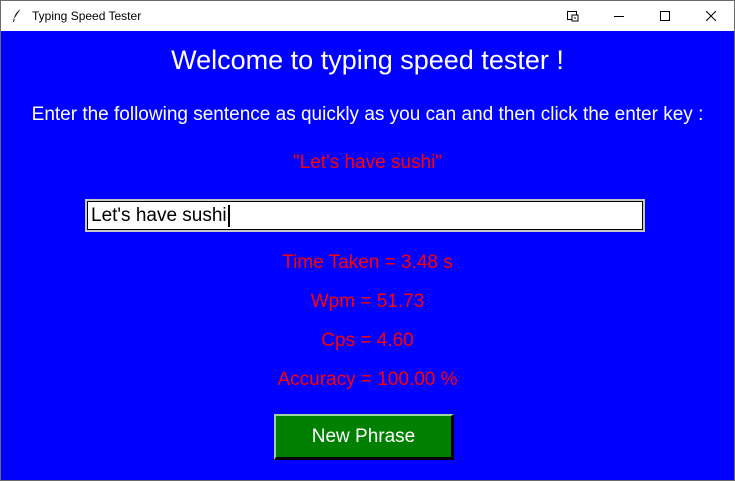 The width and height of the screenshot is (735, 481). What do you see at coordinates (367, 301) in the screenshot?
I see `wpm-label: Wpm = 51.73` at bounding box center [367, 301].